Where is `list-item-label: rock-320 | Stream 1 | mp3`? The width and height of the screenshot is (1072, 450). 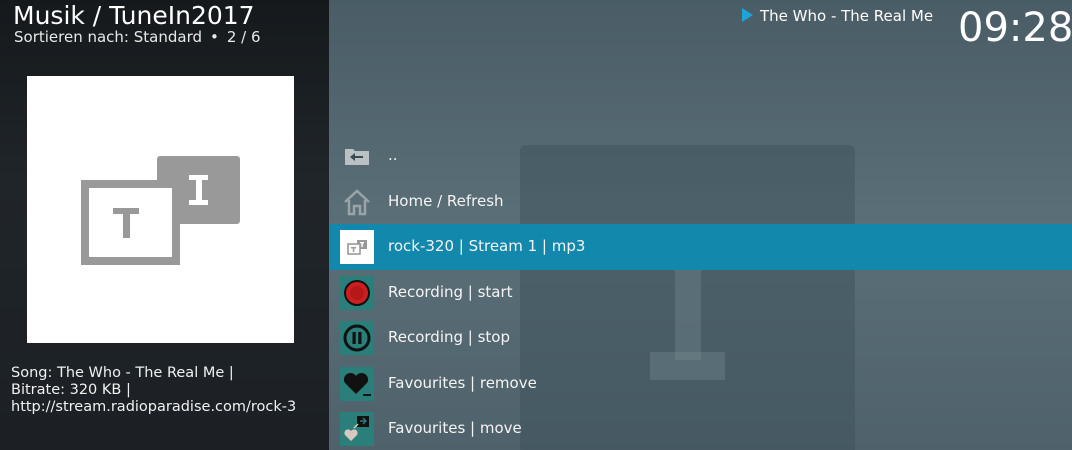 list-item-label: rock-320 | Stream 1 | mp3 is located at coordinates (487, 246).